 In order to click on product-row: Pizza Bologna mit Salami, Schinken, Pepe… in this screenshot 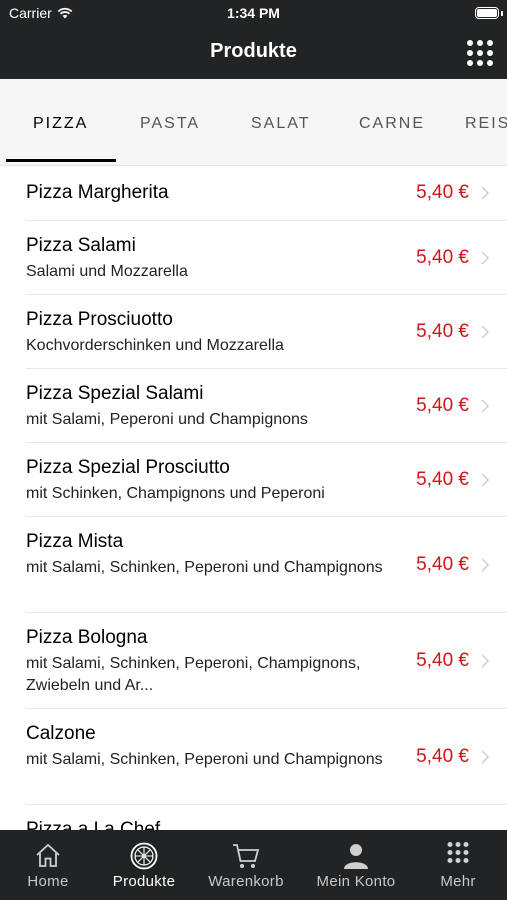, I will do `click(266, 661)`.